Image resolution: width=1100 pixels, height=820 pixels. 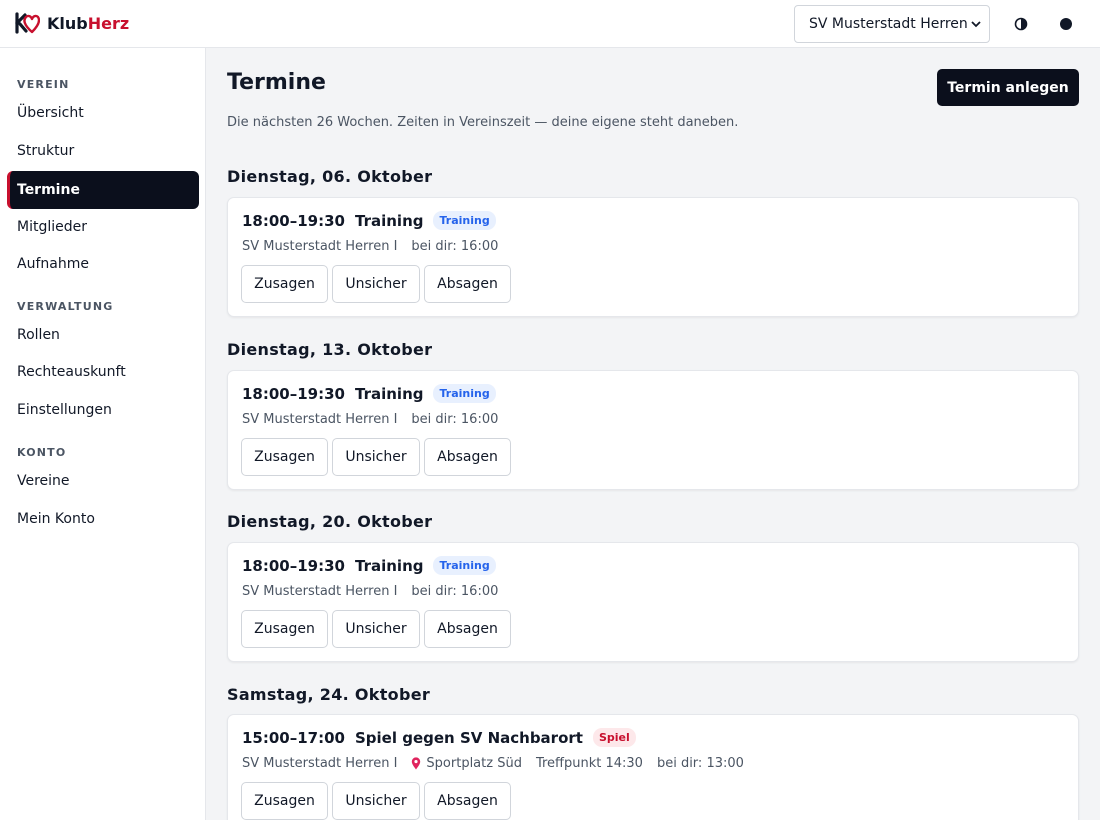 I want to click on day-heading: Dienstag, 13. Oktober, so click(x=330, y=349).